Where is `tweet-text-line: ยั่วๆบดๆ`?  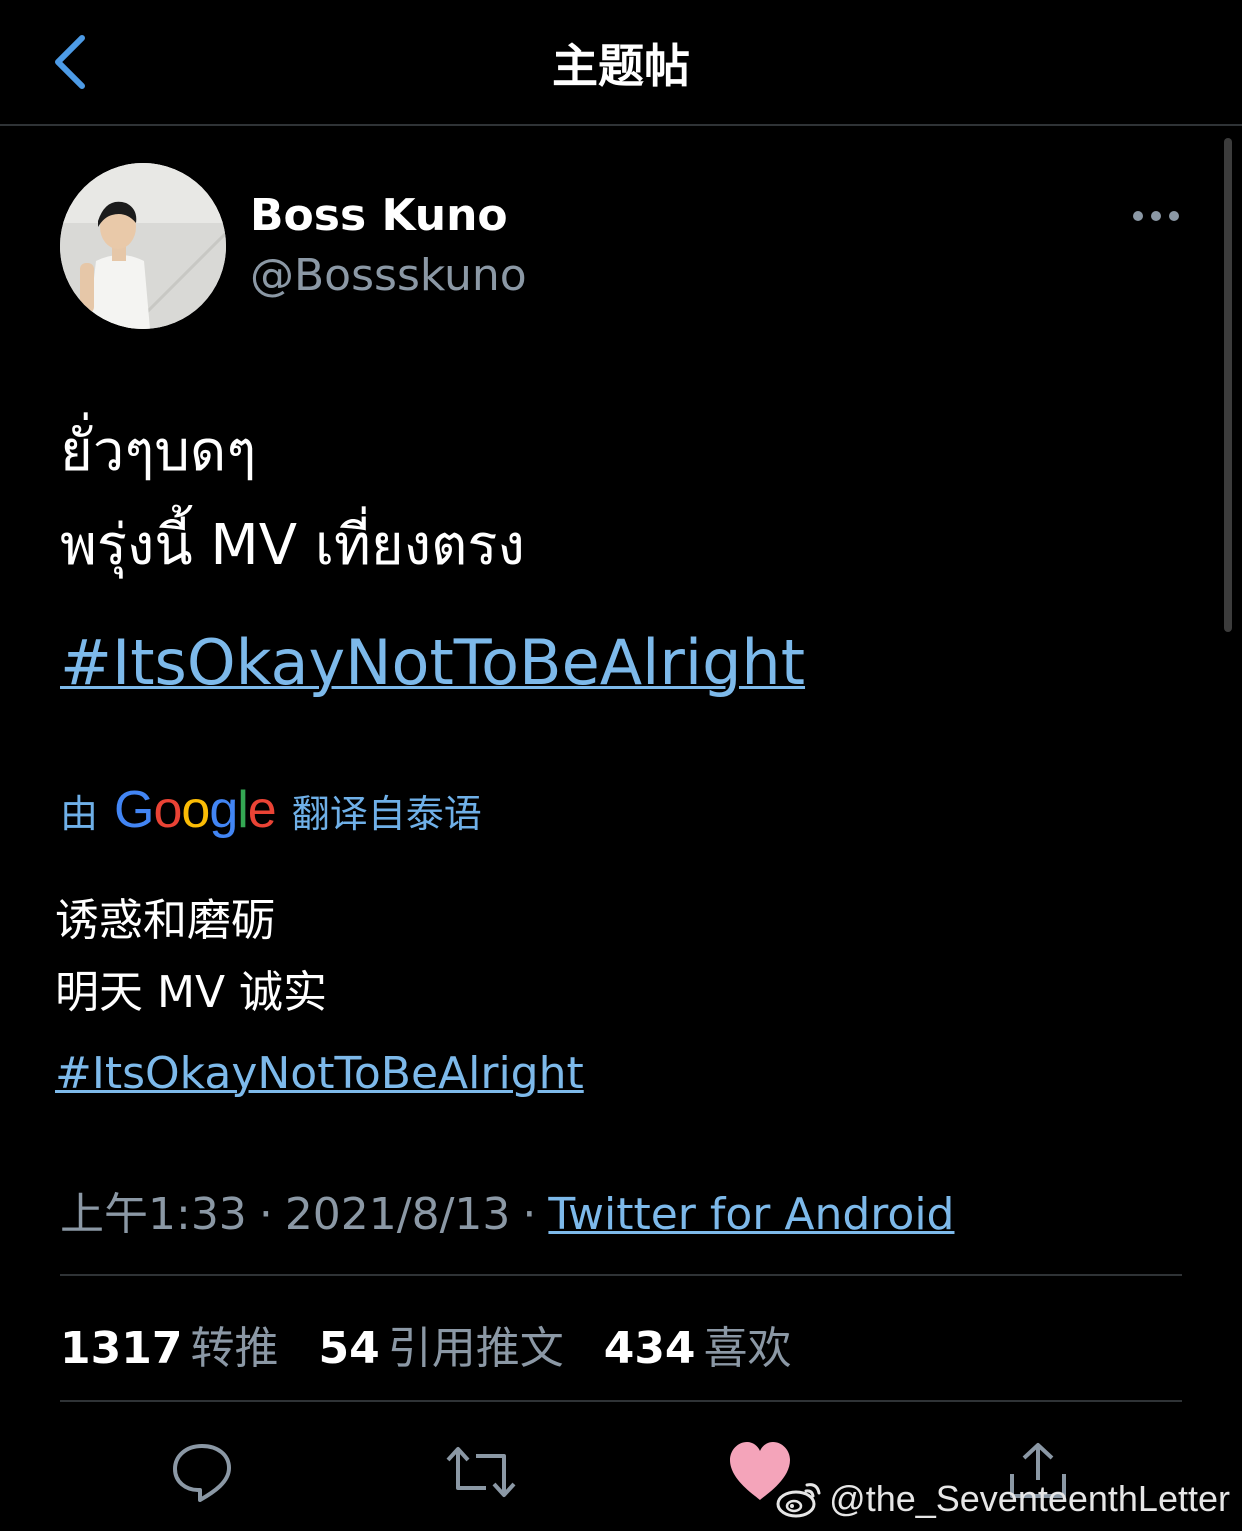 tweet-text-line: ยั่วๆบดๆ is located at coordinates (158, 451).